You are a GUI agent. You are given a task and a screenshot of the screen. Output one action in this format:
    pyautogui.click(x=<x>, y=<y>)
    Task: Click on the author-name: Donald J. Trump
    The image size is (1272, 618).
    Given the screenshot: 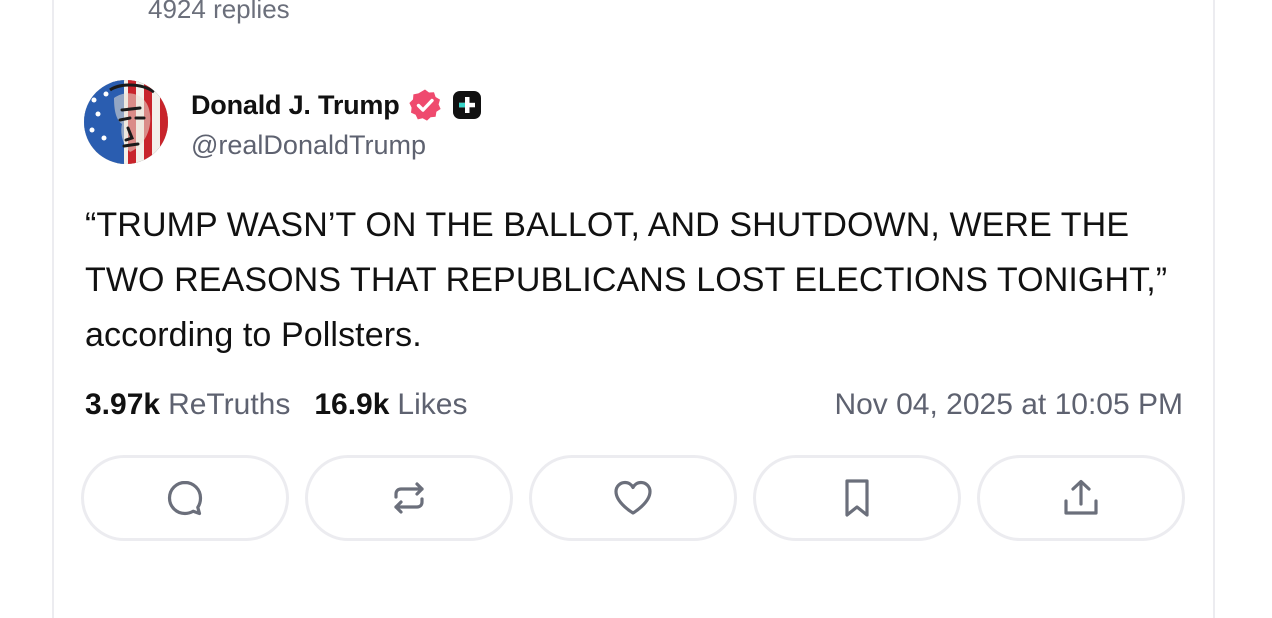 What is the action you would take?
    pyautogui.click(x=295, y=105)
    